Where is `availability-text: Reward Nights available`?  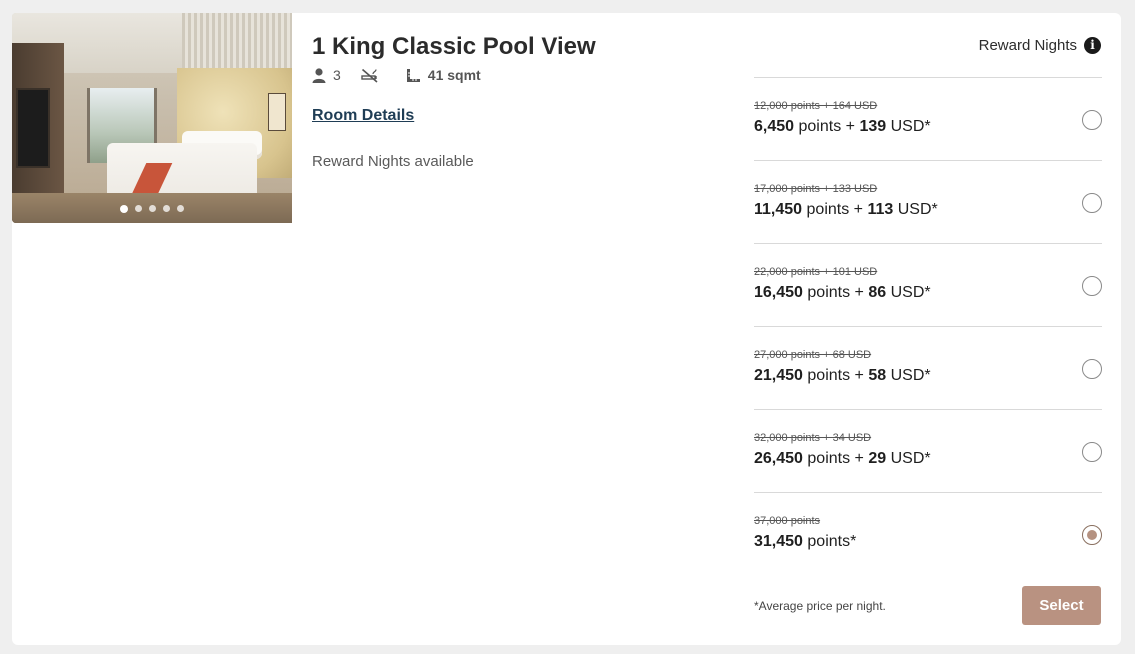 availability-text: Reward Nights available is located at coordinates (393, 161).